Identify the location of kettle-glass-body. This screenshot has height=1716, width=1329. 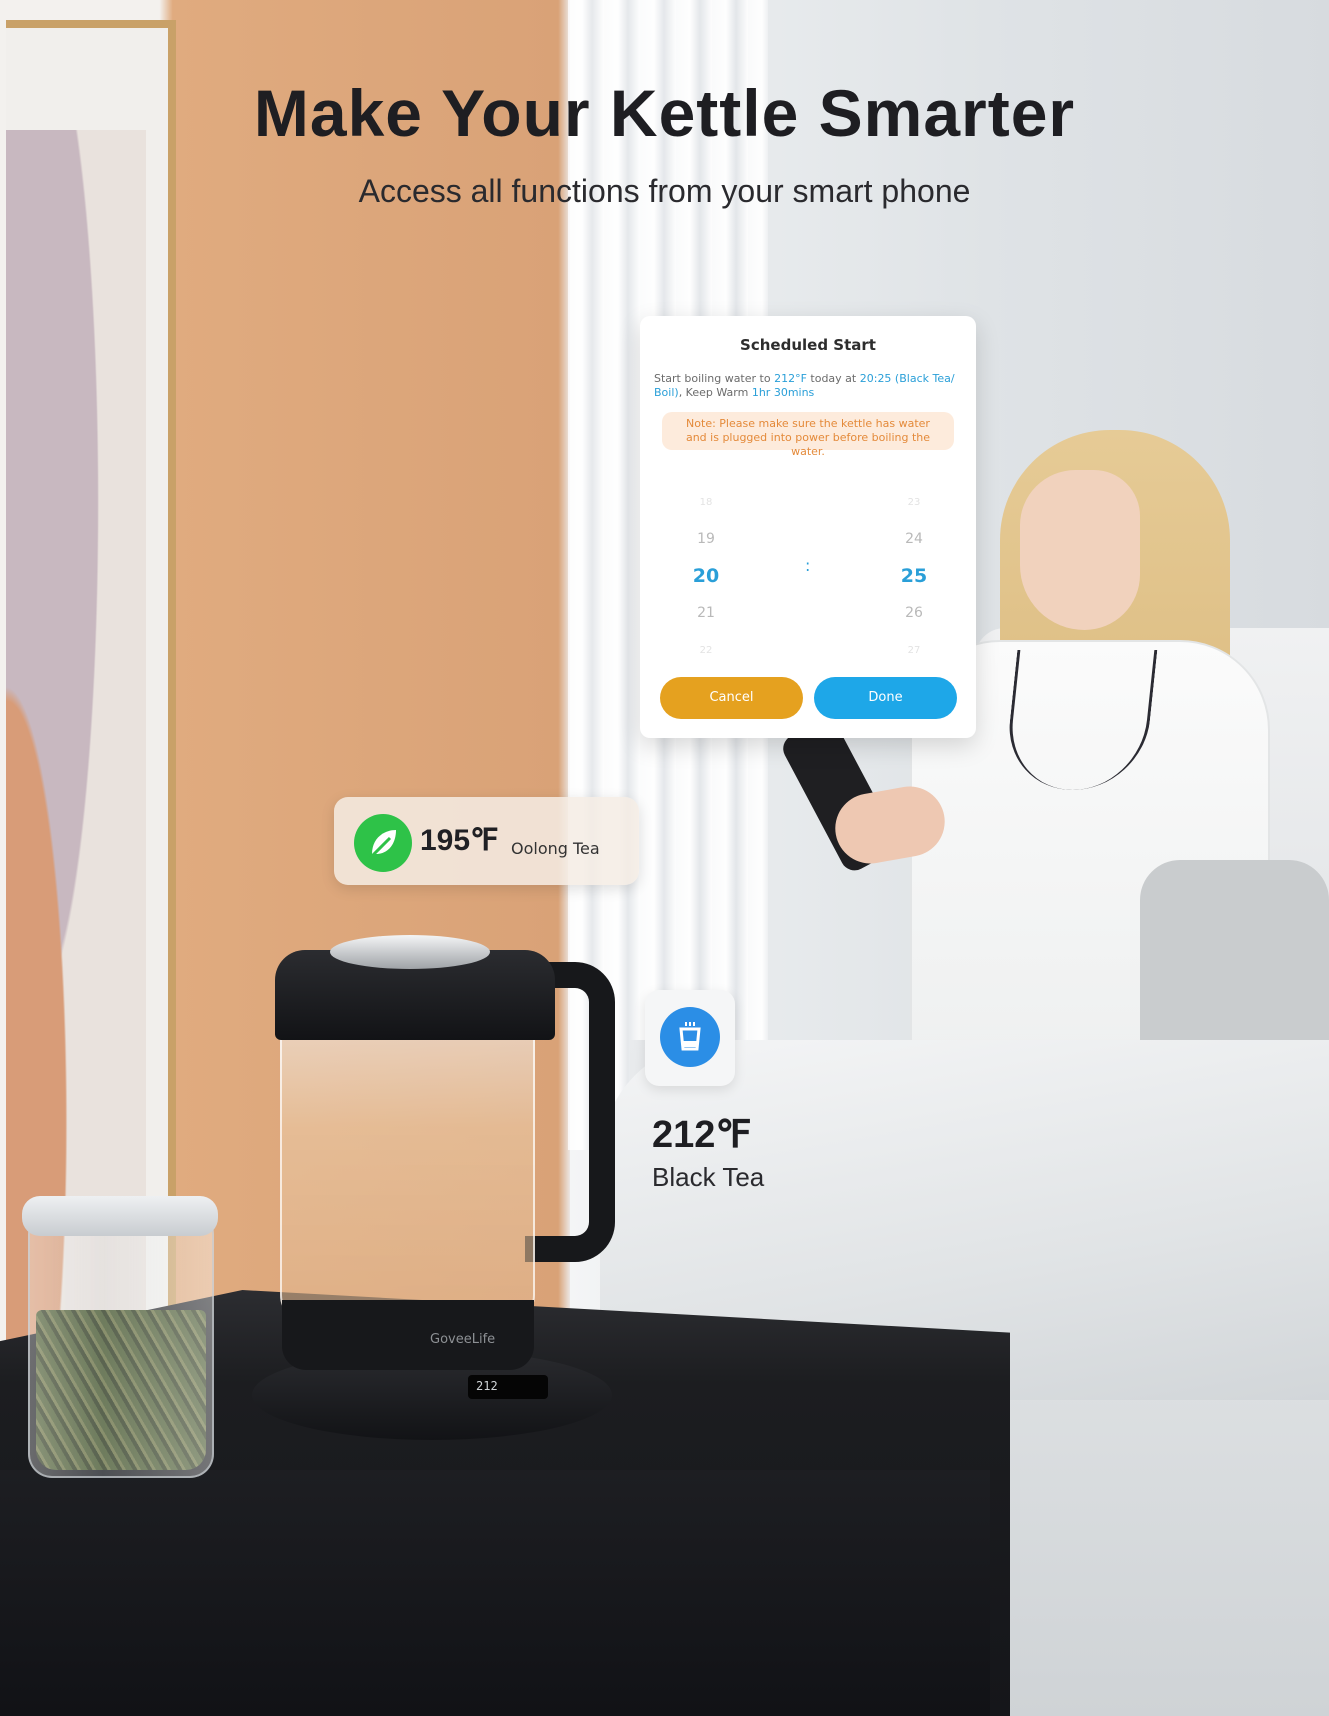
(407, 1172).